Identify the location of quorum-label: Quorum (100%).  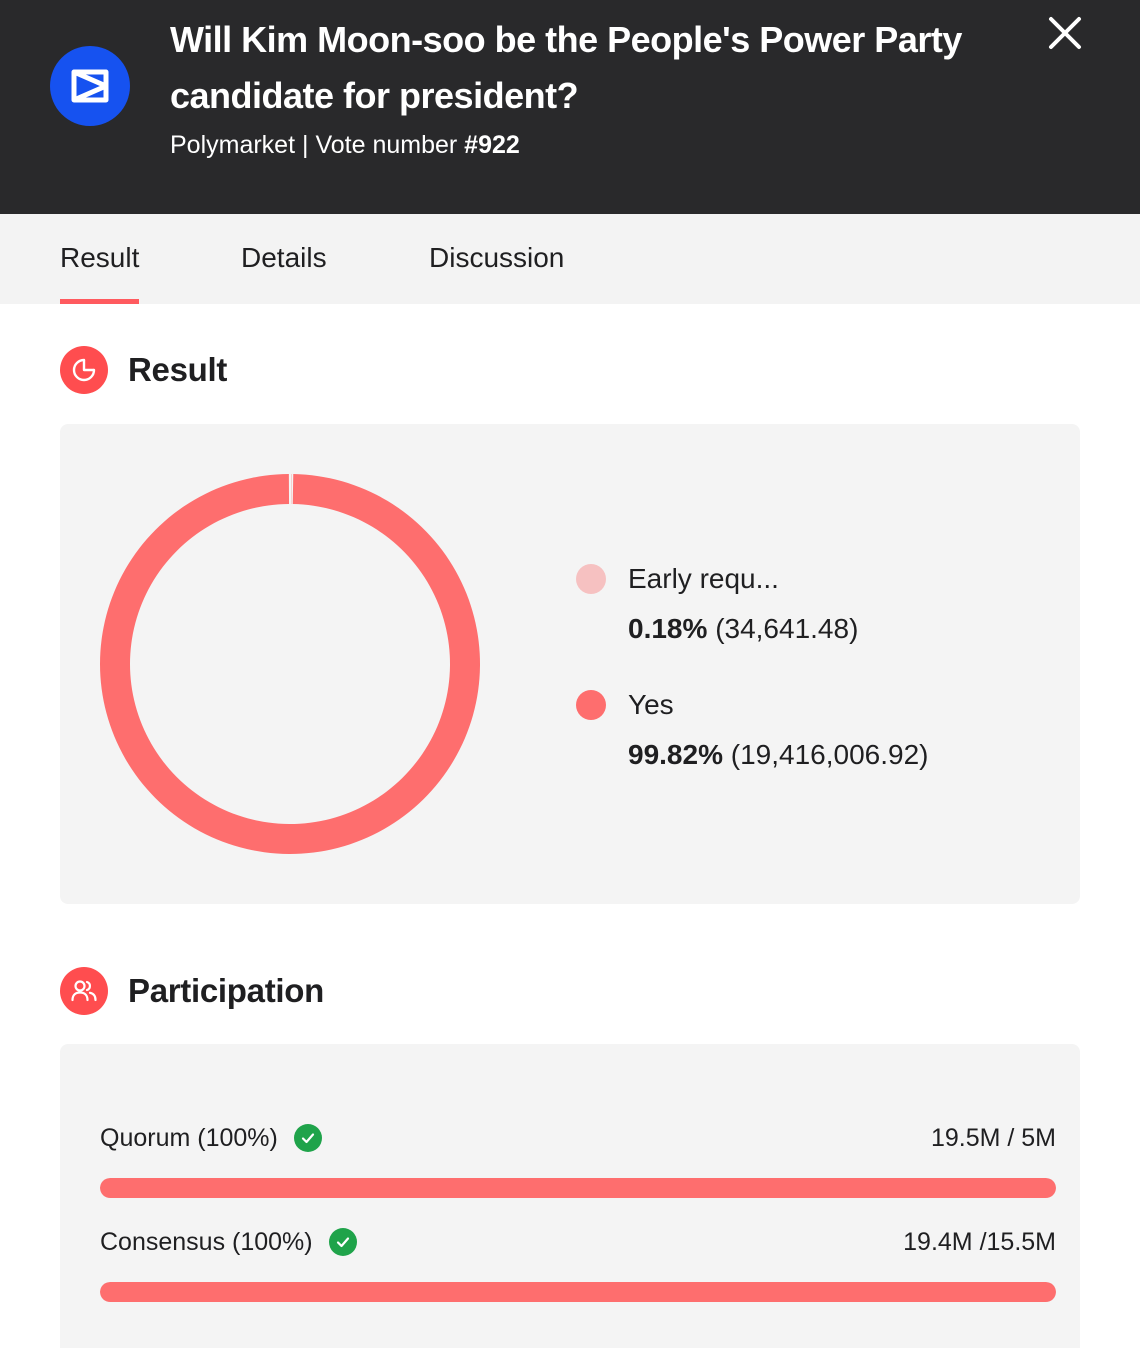
(189, 1138).